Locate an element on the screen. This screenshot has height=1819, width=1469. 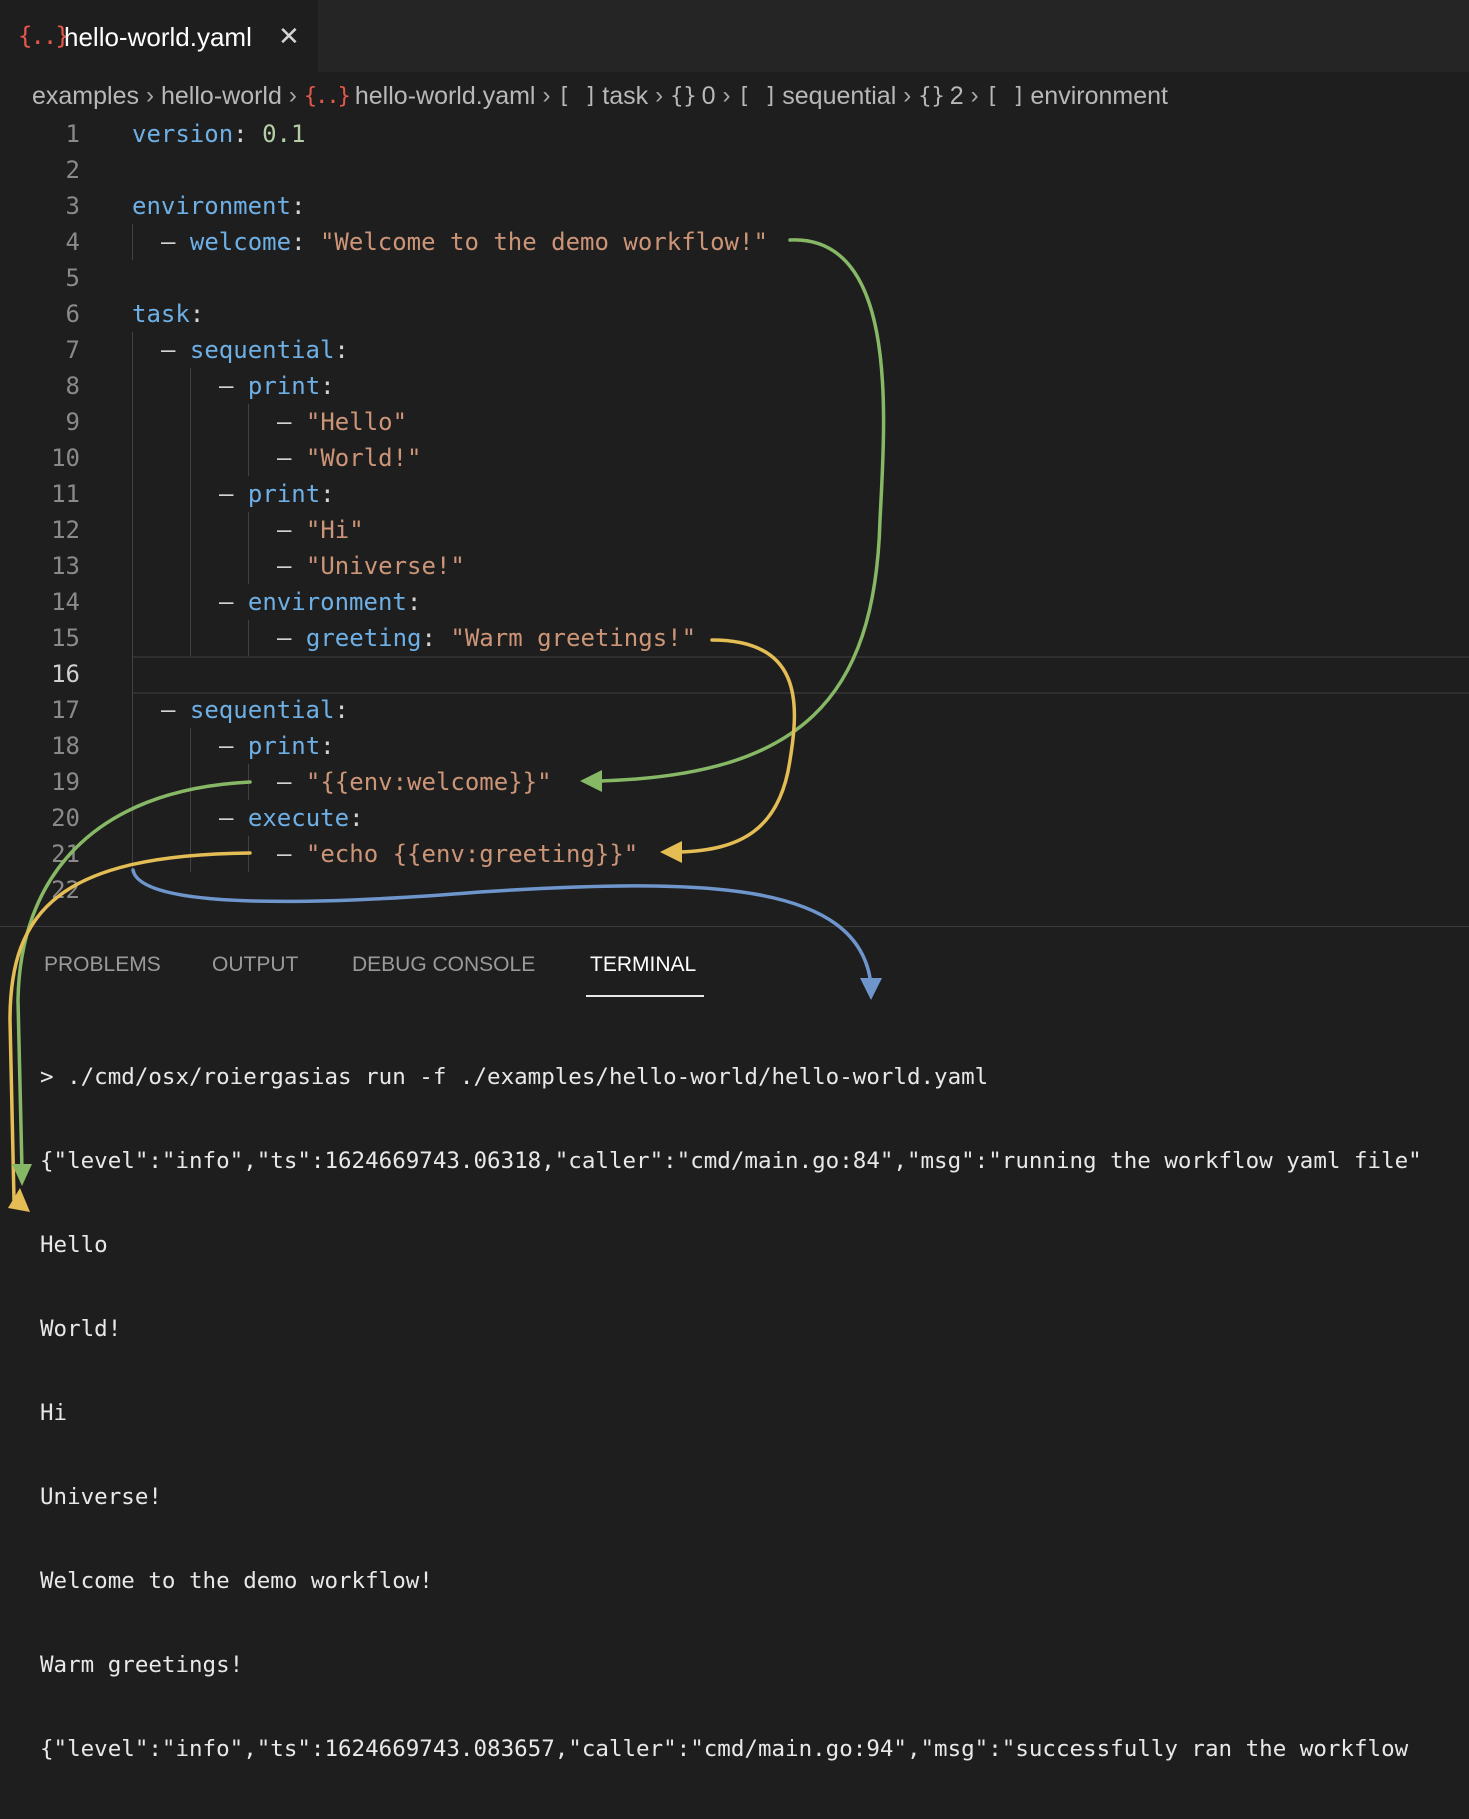
terminal-line: Universe! is located at coordinates (101, 1497).